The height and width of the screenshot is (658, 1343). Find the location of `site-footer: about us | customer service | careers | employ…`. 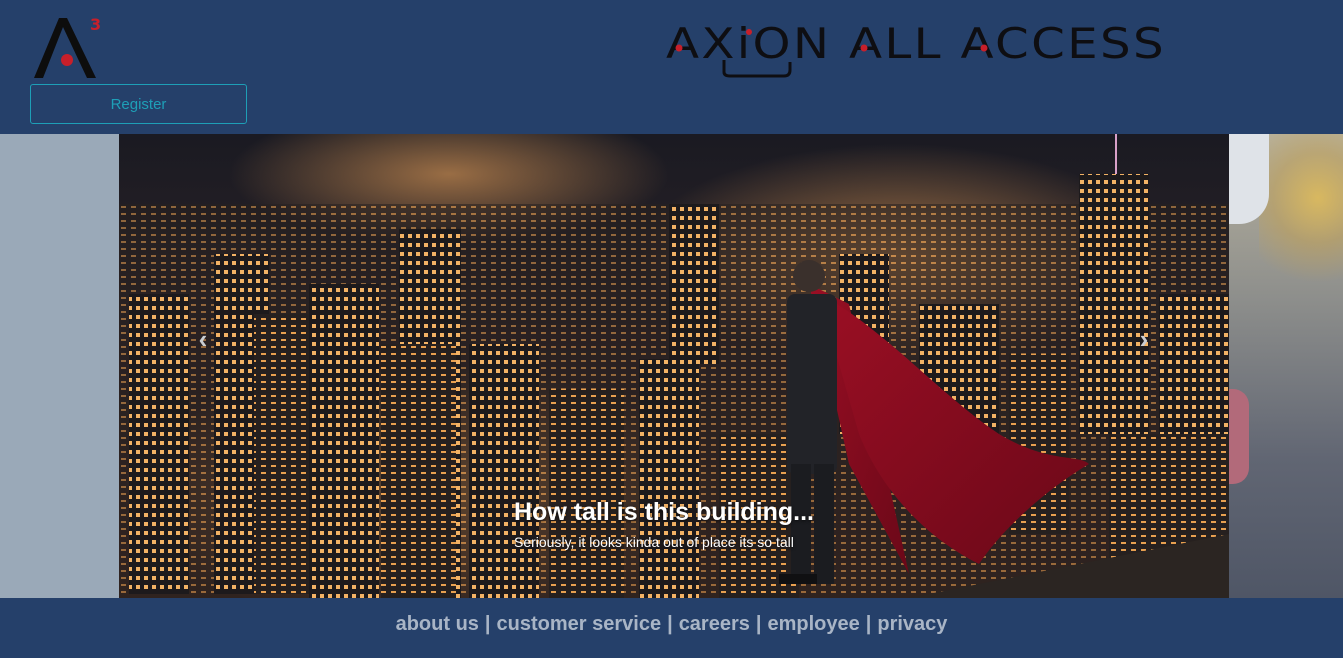

site-footer: about us | customer service | careers | employ… is located at coordinates (671, 628).